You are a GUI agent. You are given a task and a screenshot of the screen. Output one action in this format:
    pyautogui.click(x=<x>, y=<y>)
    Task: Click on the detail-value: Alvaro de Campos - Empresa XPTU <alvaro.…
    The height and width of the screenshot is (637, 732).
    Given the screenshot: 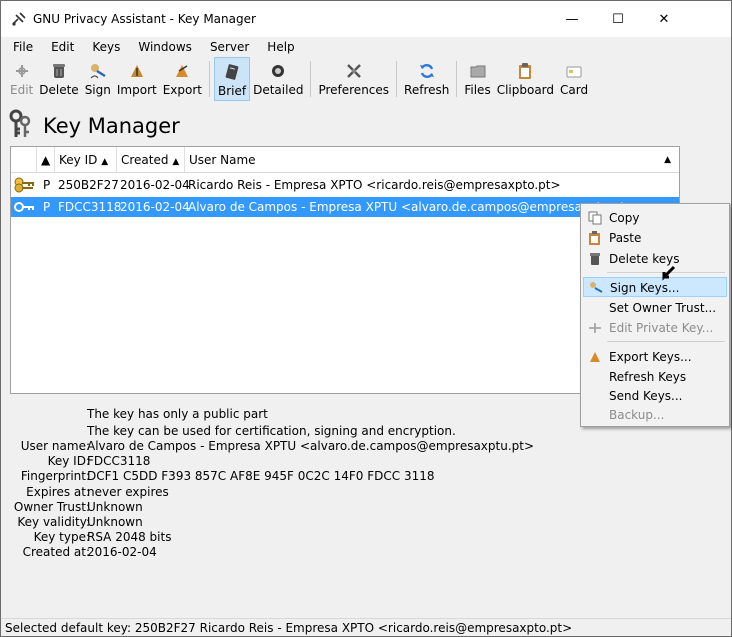 What is the action you would take?
    pyautogui.click(x=311, y=446)
    